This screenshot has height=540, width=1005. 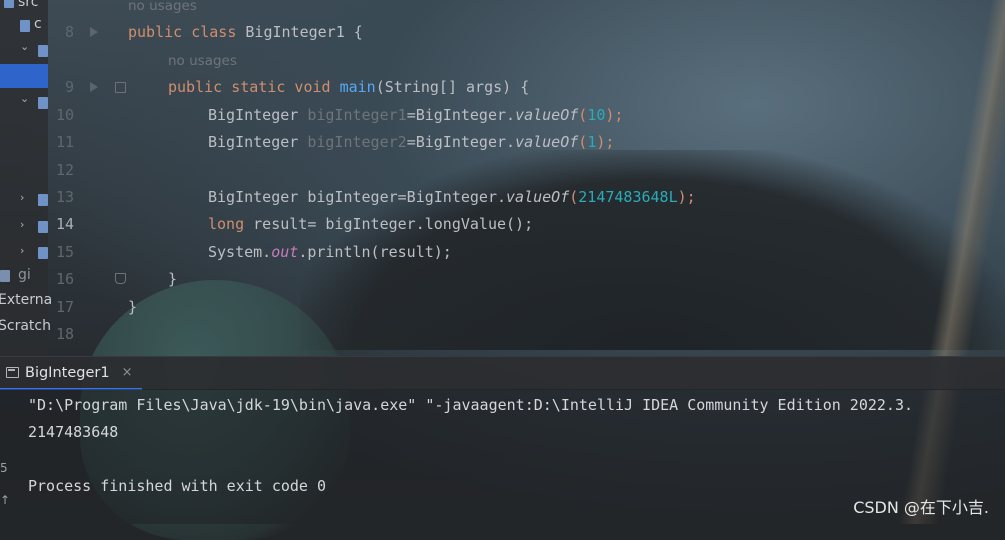 I want to click on run-tab-label: BigInteger1, so click(x=67, y=372).